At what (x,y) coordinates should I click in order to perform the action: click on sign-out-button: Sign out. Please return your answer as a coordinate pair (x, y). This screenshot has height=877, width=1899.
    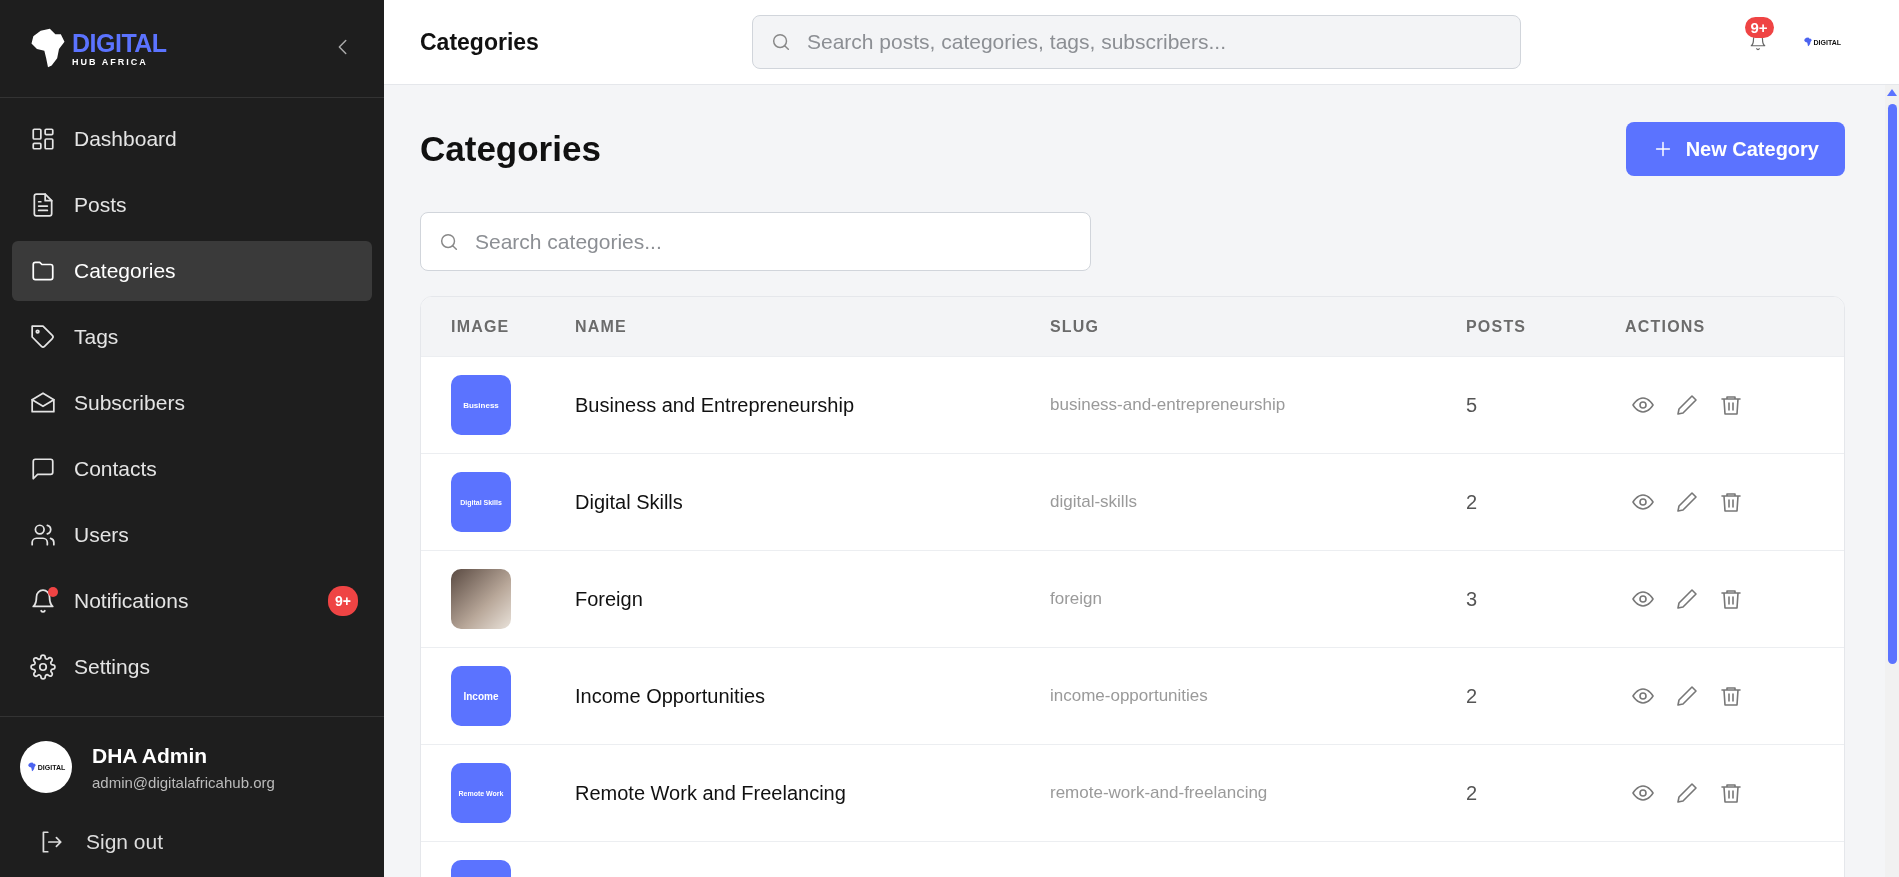
    Looking at the image, I should click on (192, 844).